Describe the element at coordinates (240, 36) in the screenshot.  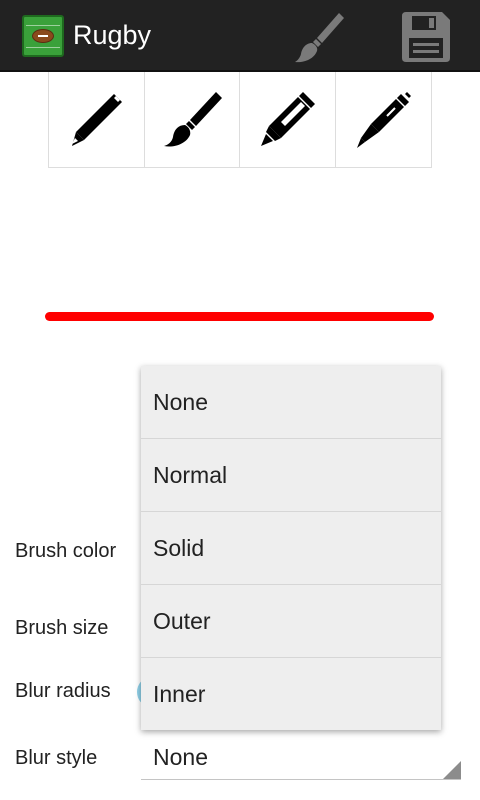
I see `action-bar: Rugby` at that location.